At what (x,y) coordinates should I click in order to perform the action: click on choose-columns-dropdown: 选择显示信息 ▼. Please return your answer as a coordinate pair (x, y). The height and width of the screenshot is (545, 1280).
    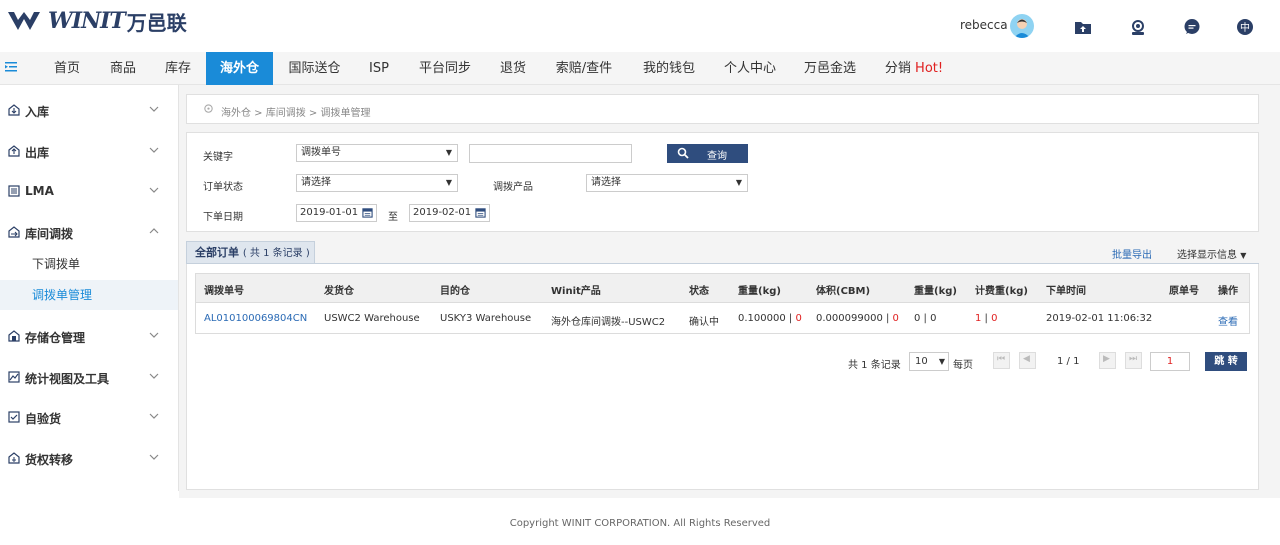
    Looking at the image, I should click on (1211, 253).